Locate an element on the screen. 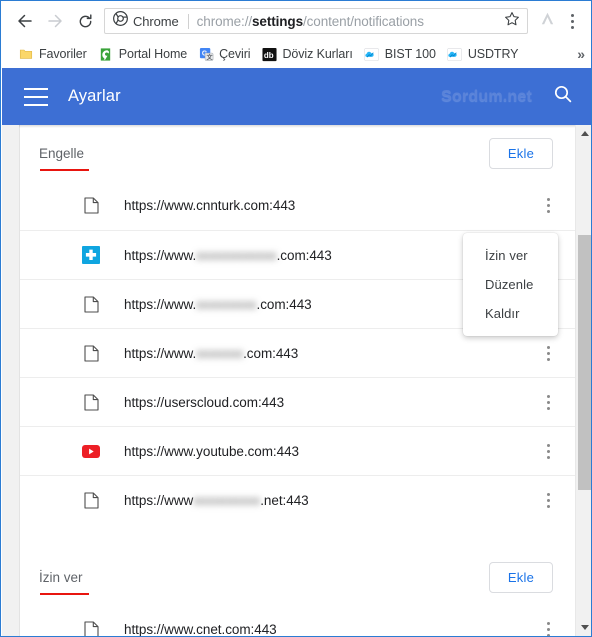 This screenshot has height=637, width=592. search-button is located at coordinates (563, 96).